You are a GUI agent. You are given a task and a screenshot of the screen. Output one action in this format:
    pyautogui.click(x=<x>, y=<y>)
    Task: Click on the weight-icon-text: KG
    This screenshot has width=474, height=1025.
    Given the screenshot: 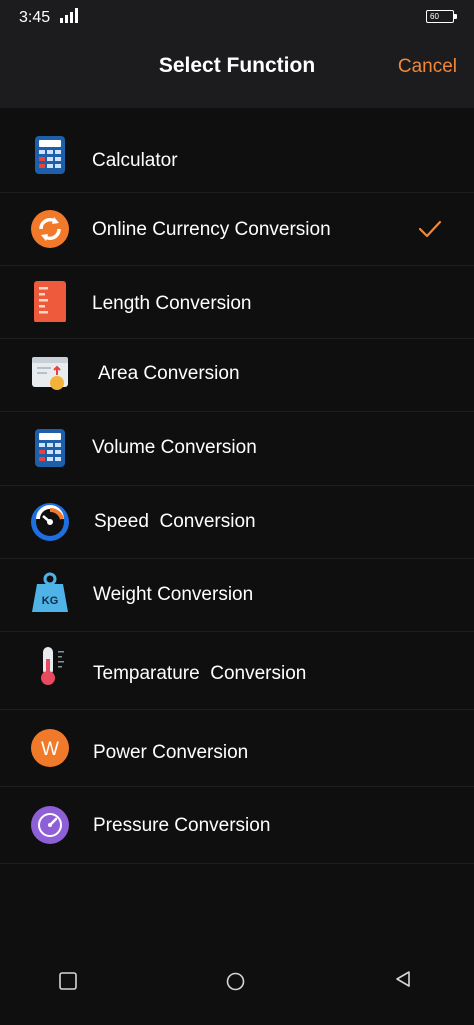 What is the action you would take?
    pyautogui.click(x=50, y=601)
    